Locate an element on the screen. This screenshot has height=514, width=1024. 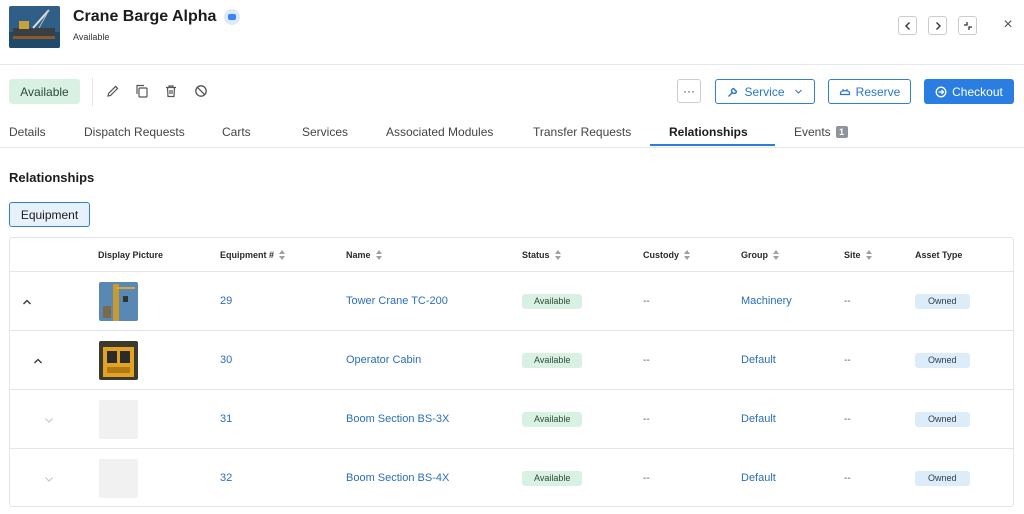
tab-relationships: Relationships is located at coordinates (708, 132).